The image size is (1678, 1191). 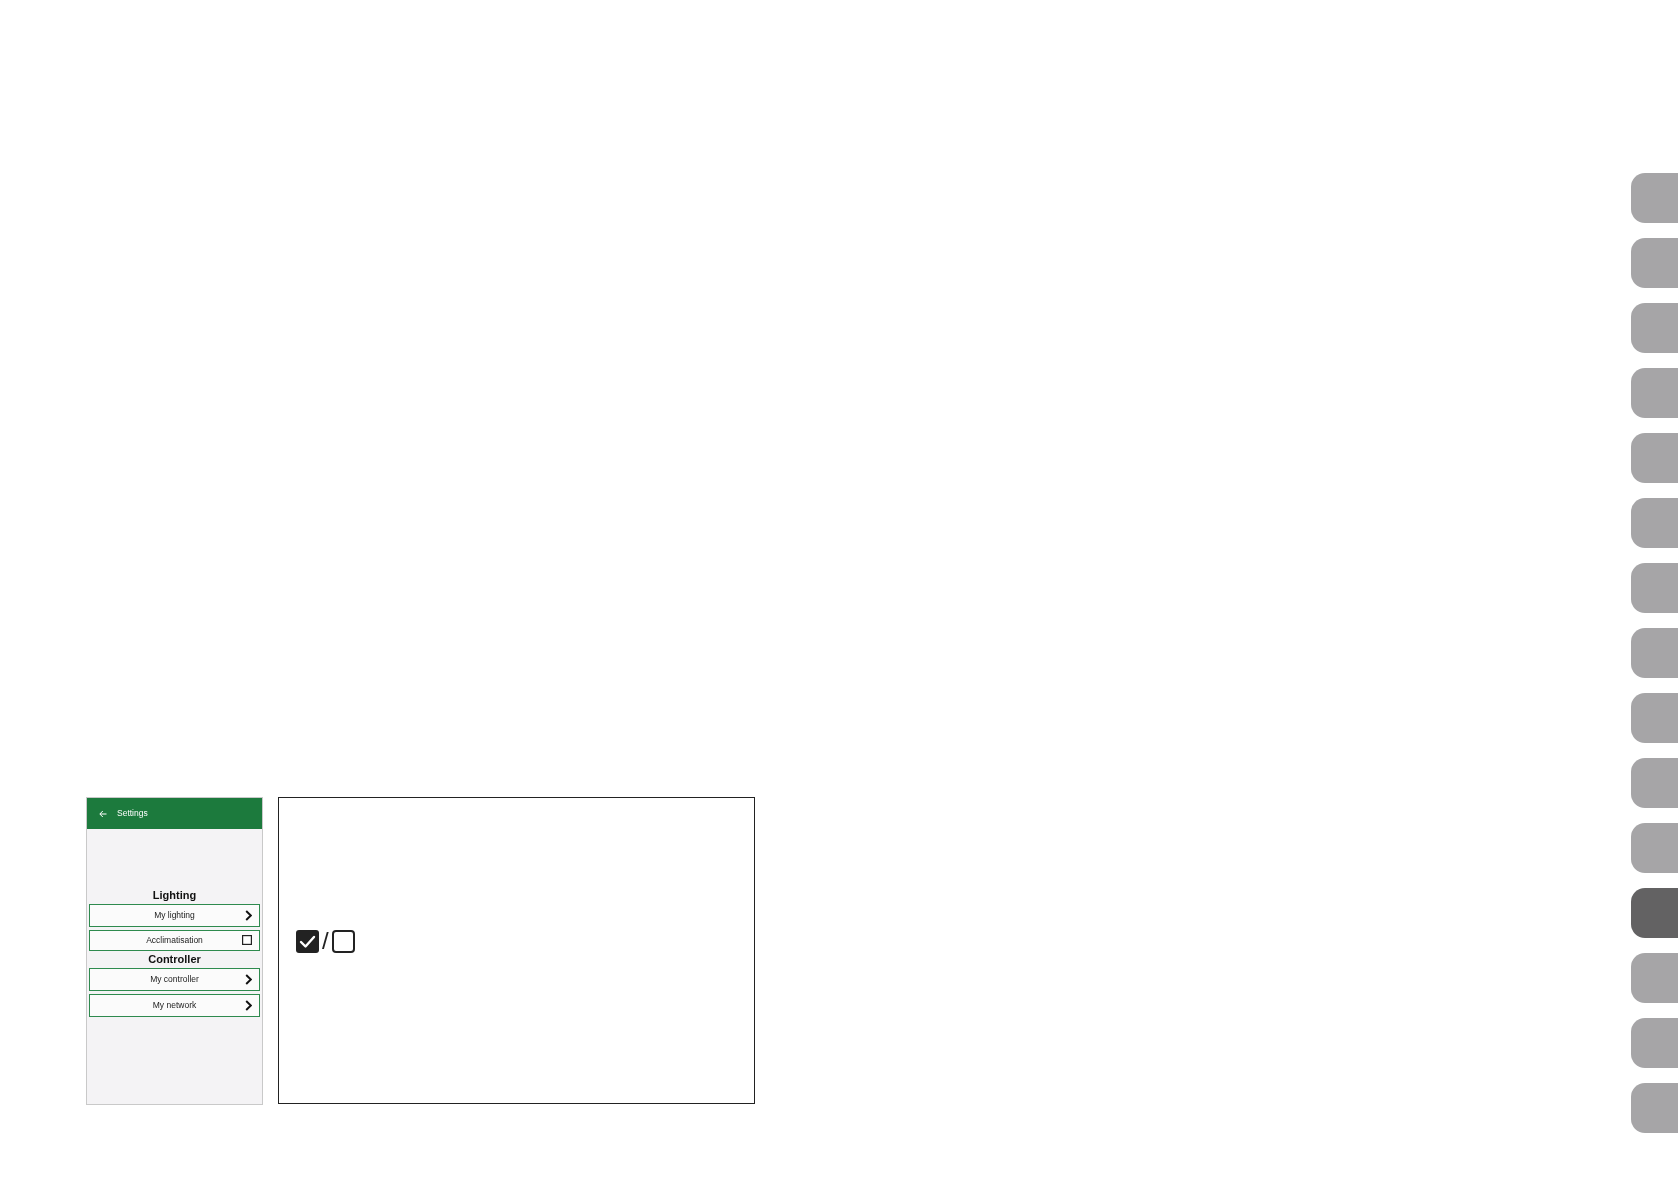 What do you see at coordinates (174, 940) in the screenshot?
I see `settings-row: Acclimatisation` at bounding box center [174, 940].